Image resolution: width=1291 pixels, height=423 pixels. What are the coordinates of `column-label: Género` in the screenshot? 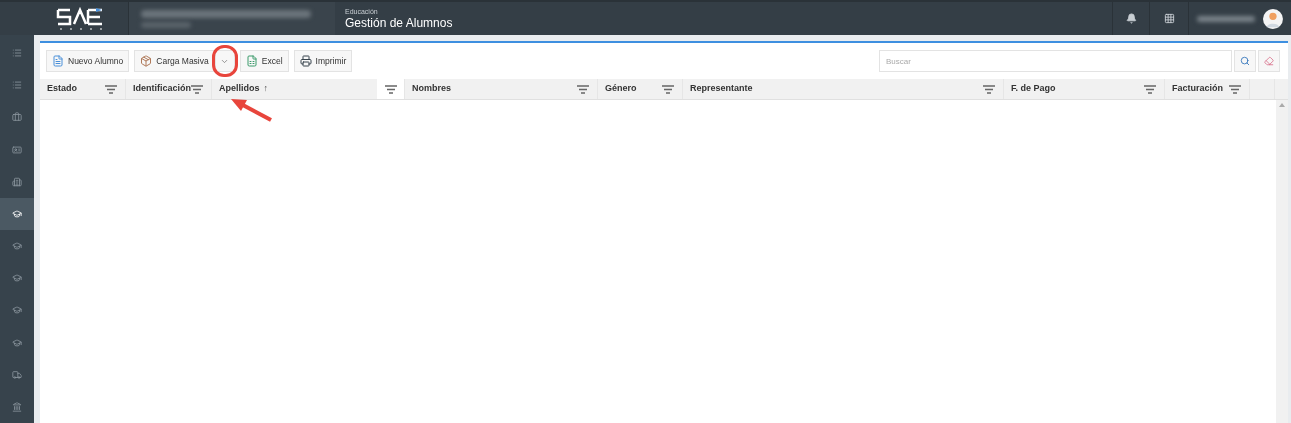 It's located at (621, 89).